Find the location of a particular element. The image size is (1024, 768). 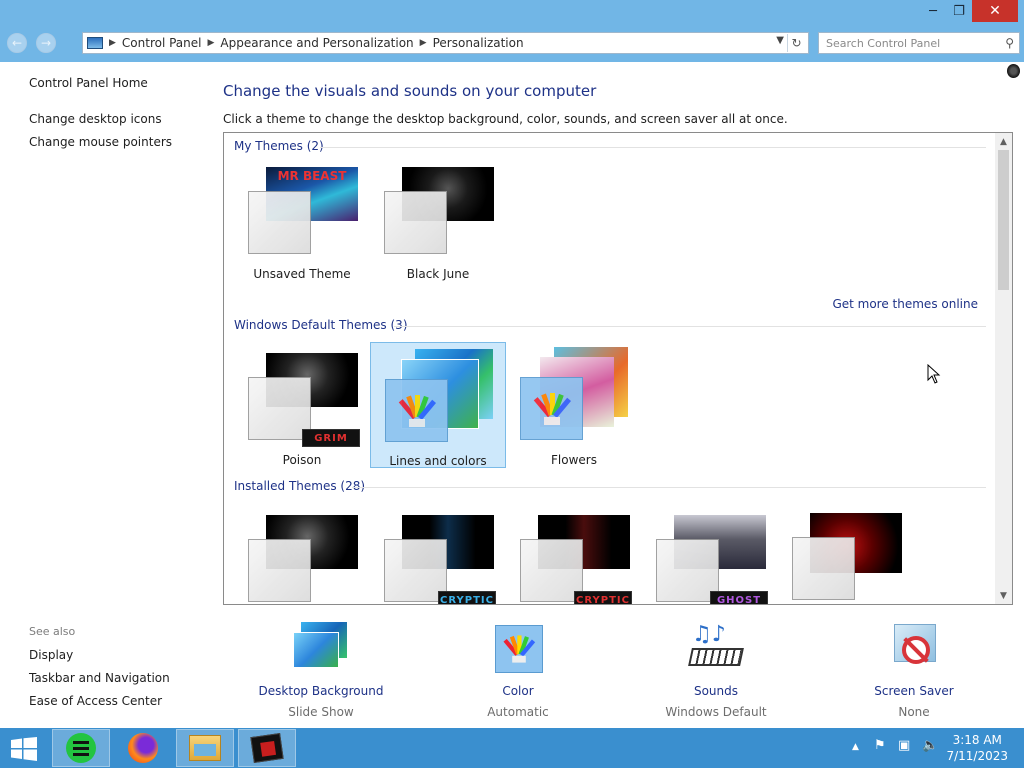

start-button is located at coordinates (24, 749).